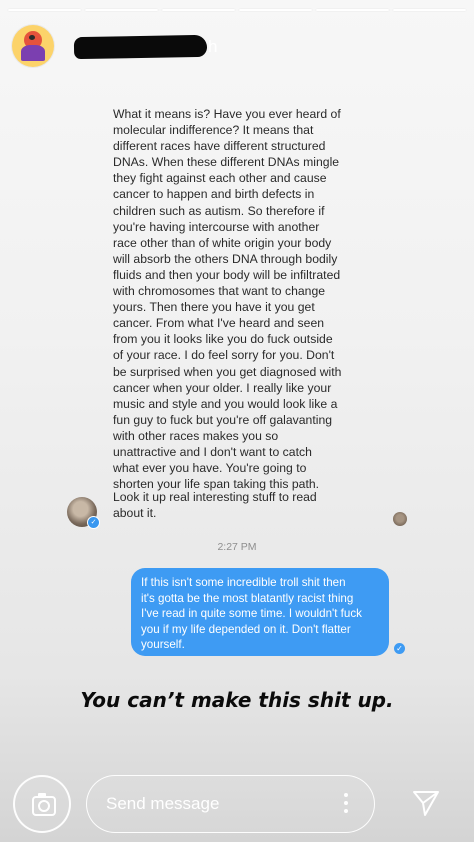  What do you see at coordinates (237, 547) in the screenshot?
I see `message-timestamp: 2:27 PM` at bounding box center [237, 547].